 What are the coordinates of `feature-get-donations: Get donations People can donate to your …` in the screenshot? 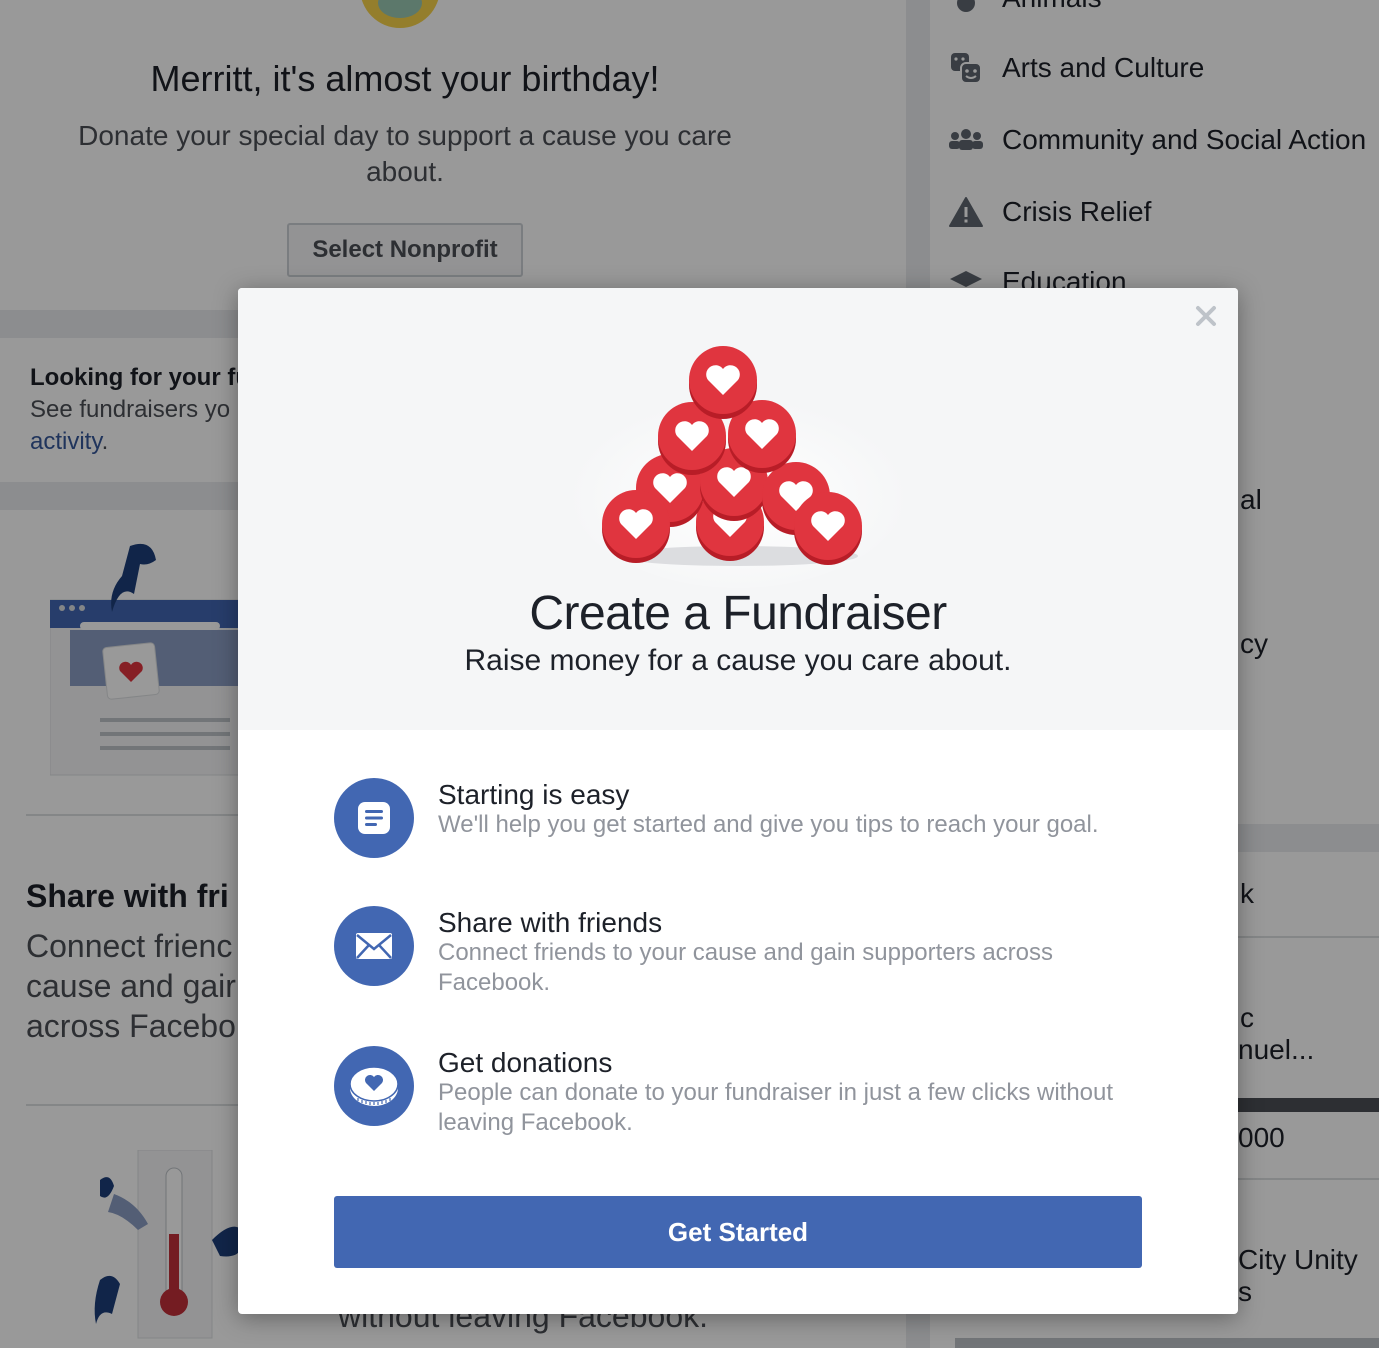 It's located at (744, 1096).